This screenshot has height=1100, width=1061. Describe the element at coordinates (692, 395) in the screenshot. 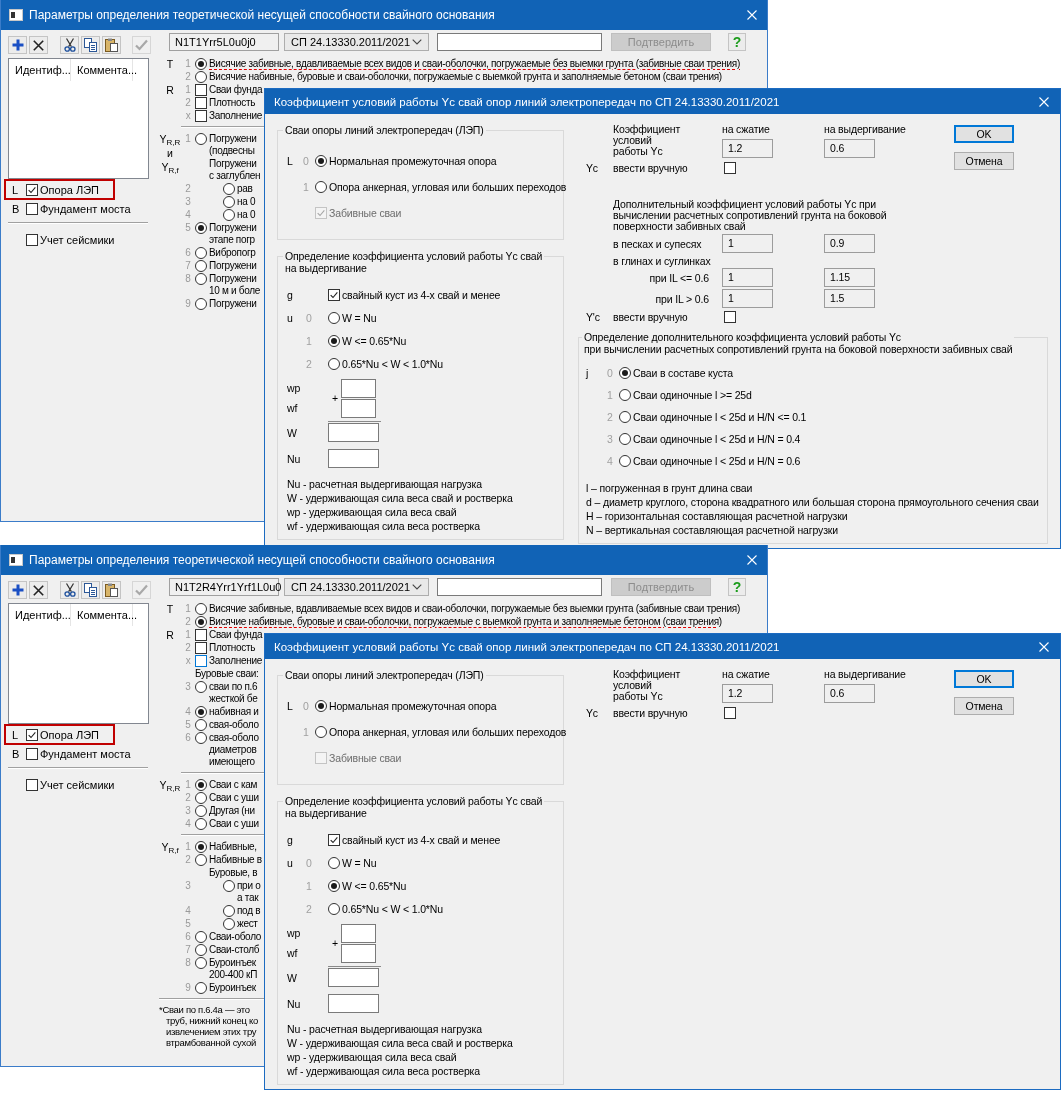

I see `option-label: Сваи одиночные l >= 25d` at that location.